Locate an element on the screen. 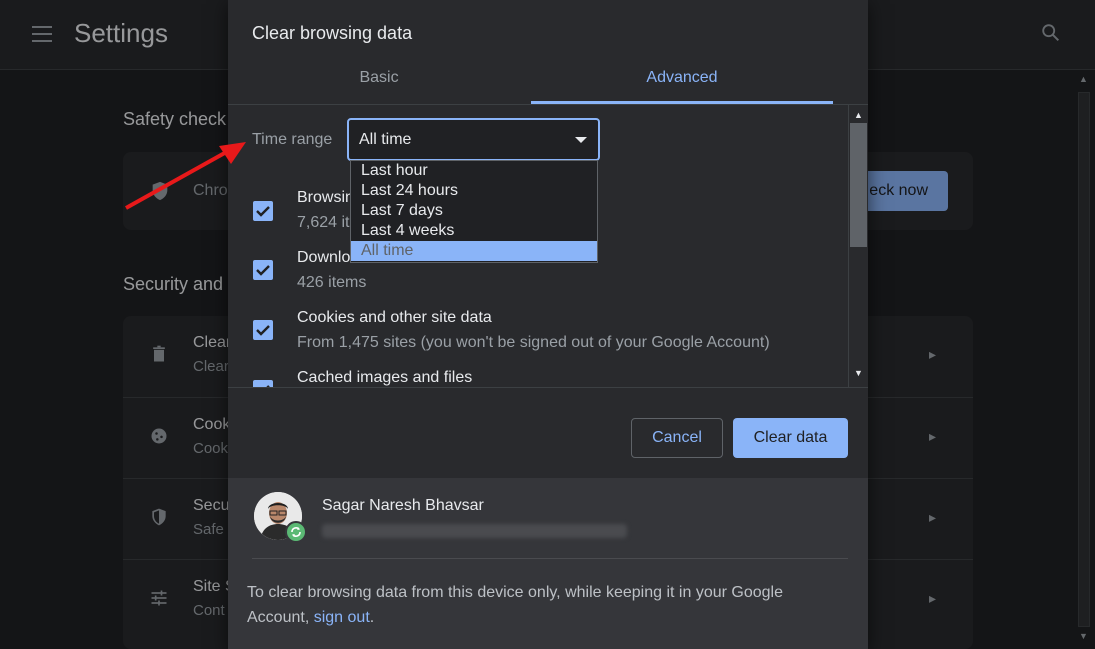  scroll-up-icon: ▲ is located at coordinates (858, 115).